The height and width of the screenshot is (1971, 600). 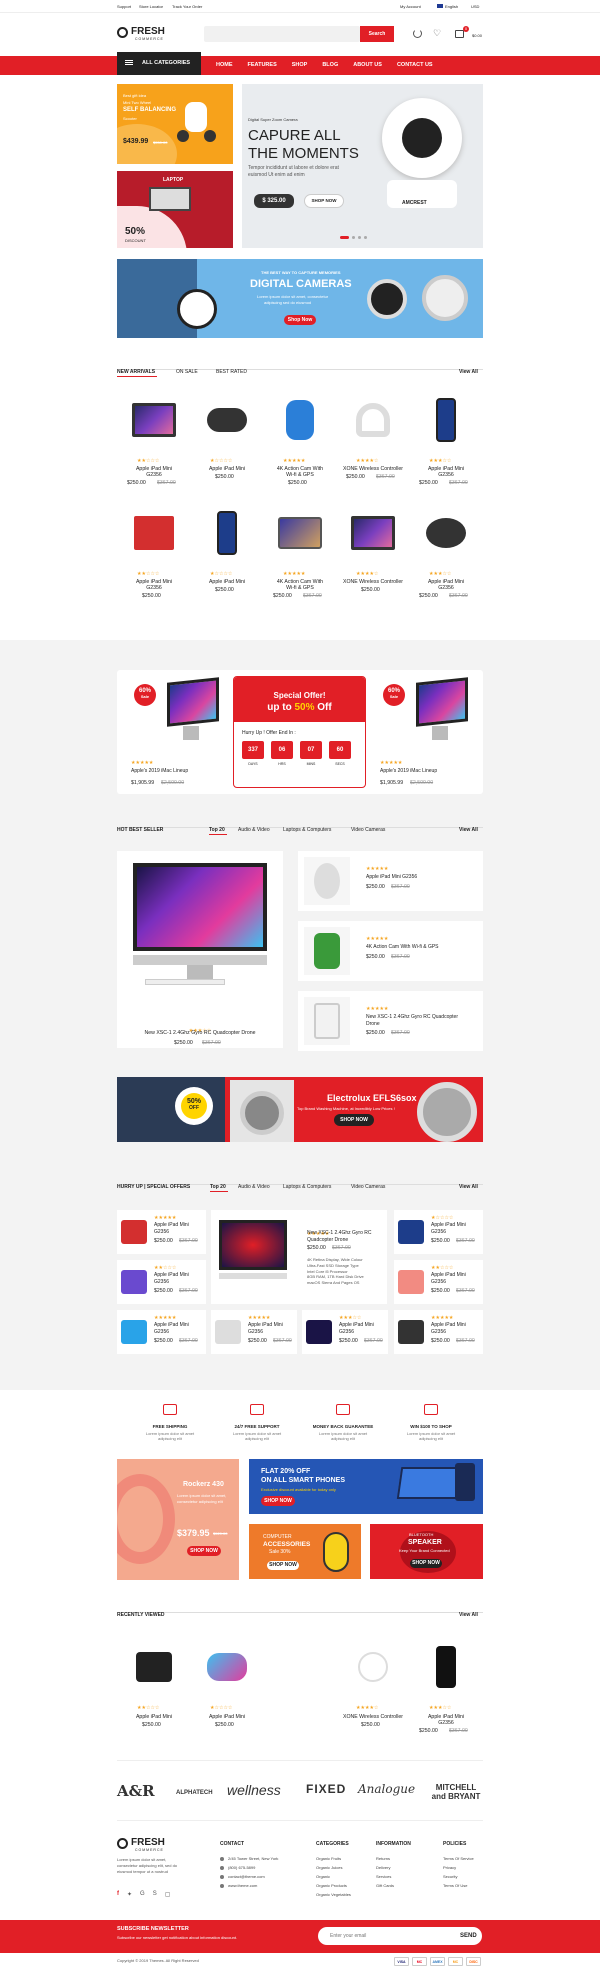 What do you see at coordinates (339, 1233) in the screenshot?
I see `product-title: New XSC-1 2.4Ghz Gyro RC` at bounding box center [339, 1233].